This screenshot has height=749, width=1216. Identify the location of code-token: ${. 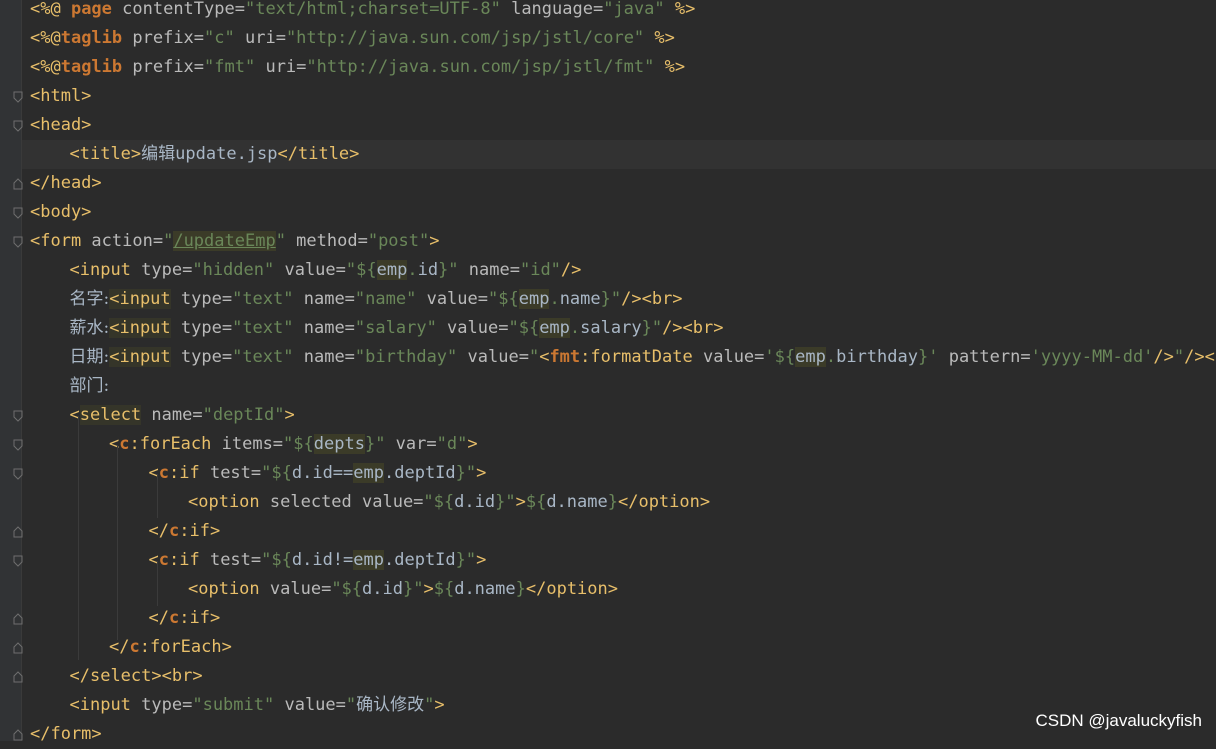
(536, 502).